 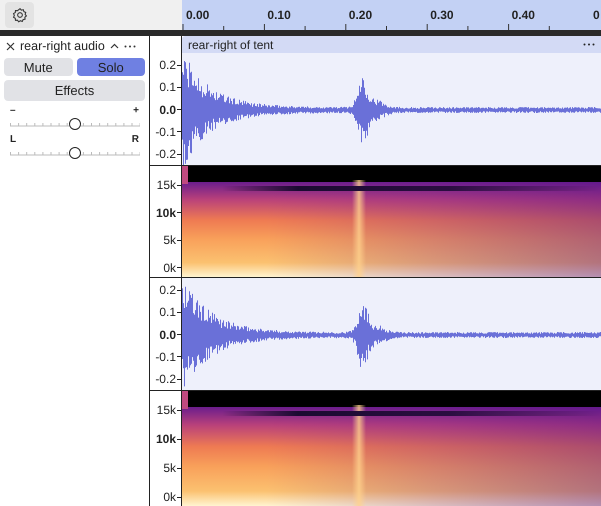 What do you see at coordinates (13, 110) in the screenshot?
I see `slider-label: –` at bounding box center [13, 110].